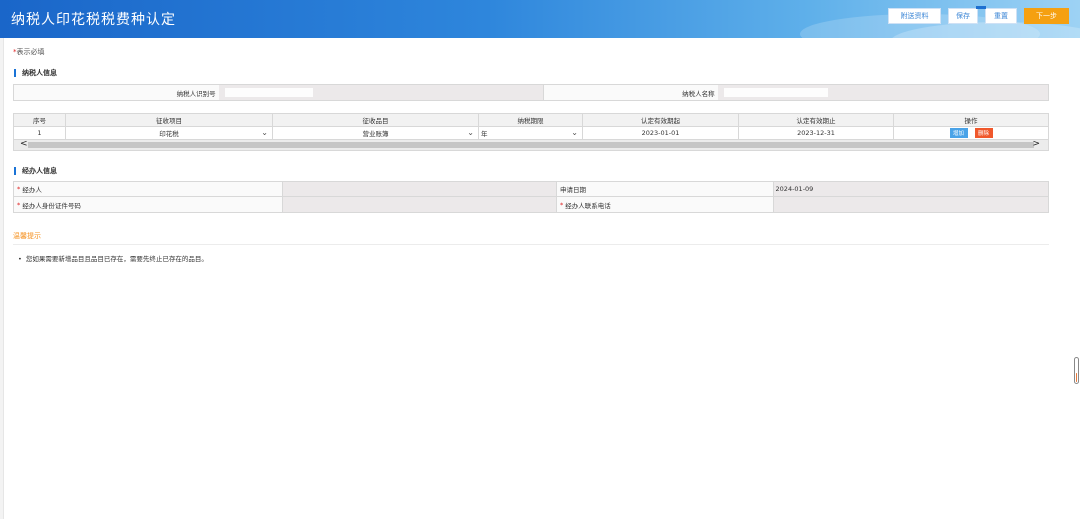  I want to click on required-note: *表示必填, so click(29, 52).